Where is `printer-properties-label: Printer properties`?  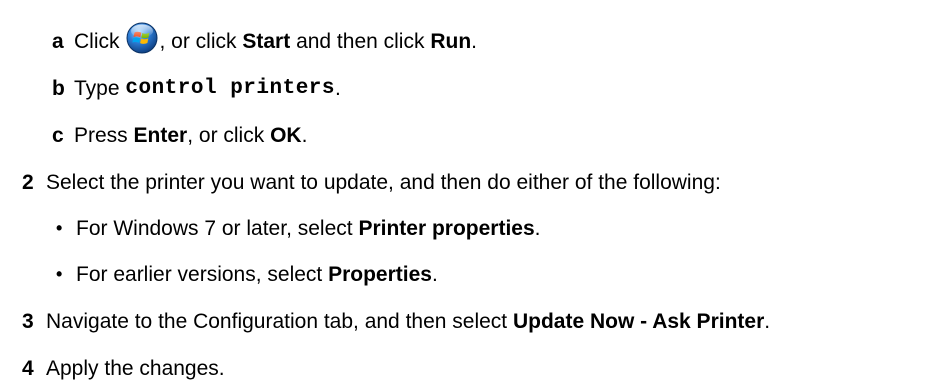 printer-properties-label: Printer properties is located at coordinates (446, 228).